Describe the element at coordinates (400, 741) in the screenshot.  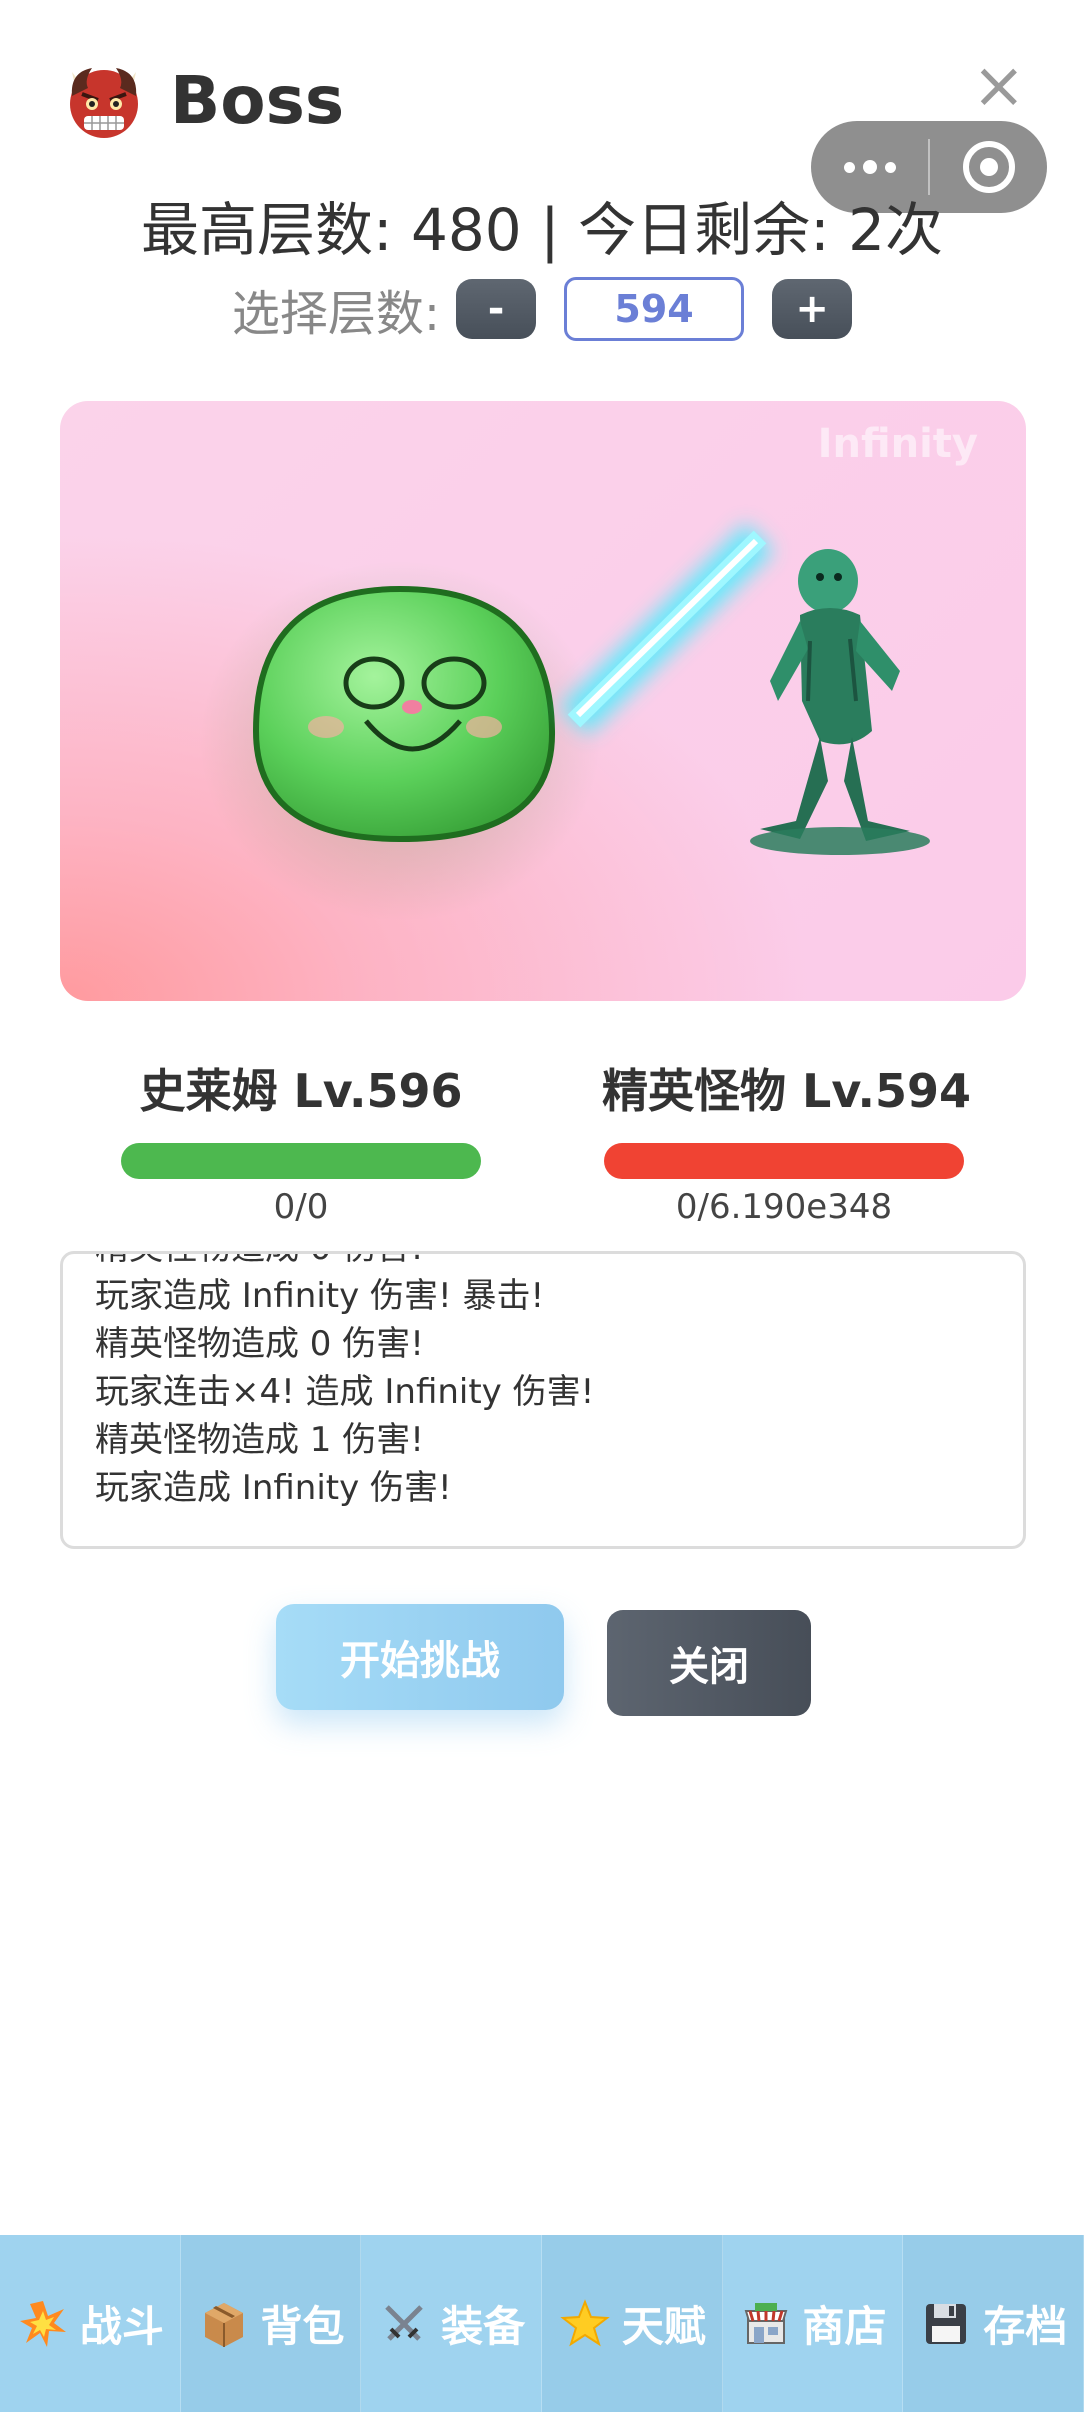
I see `green-slime-icon` at that location.